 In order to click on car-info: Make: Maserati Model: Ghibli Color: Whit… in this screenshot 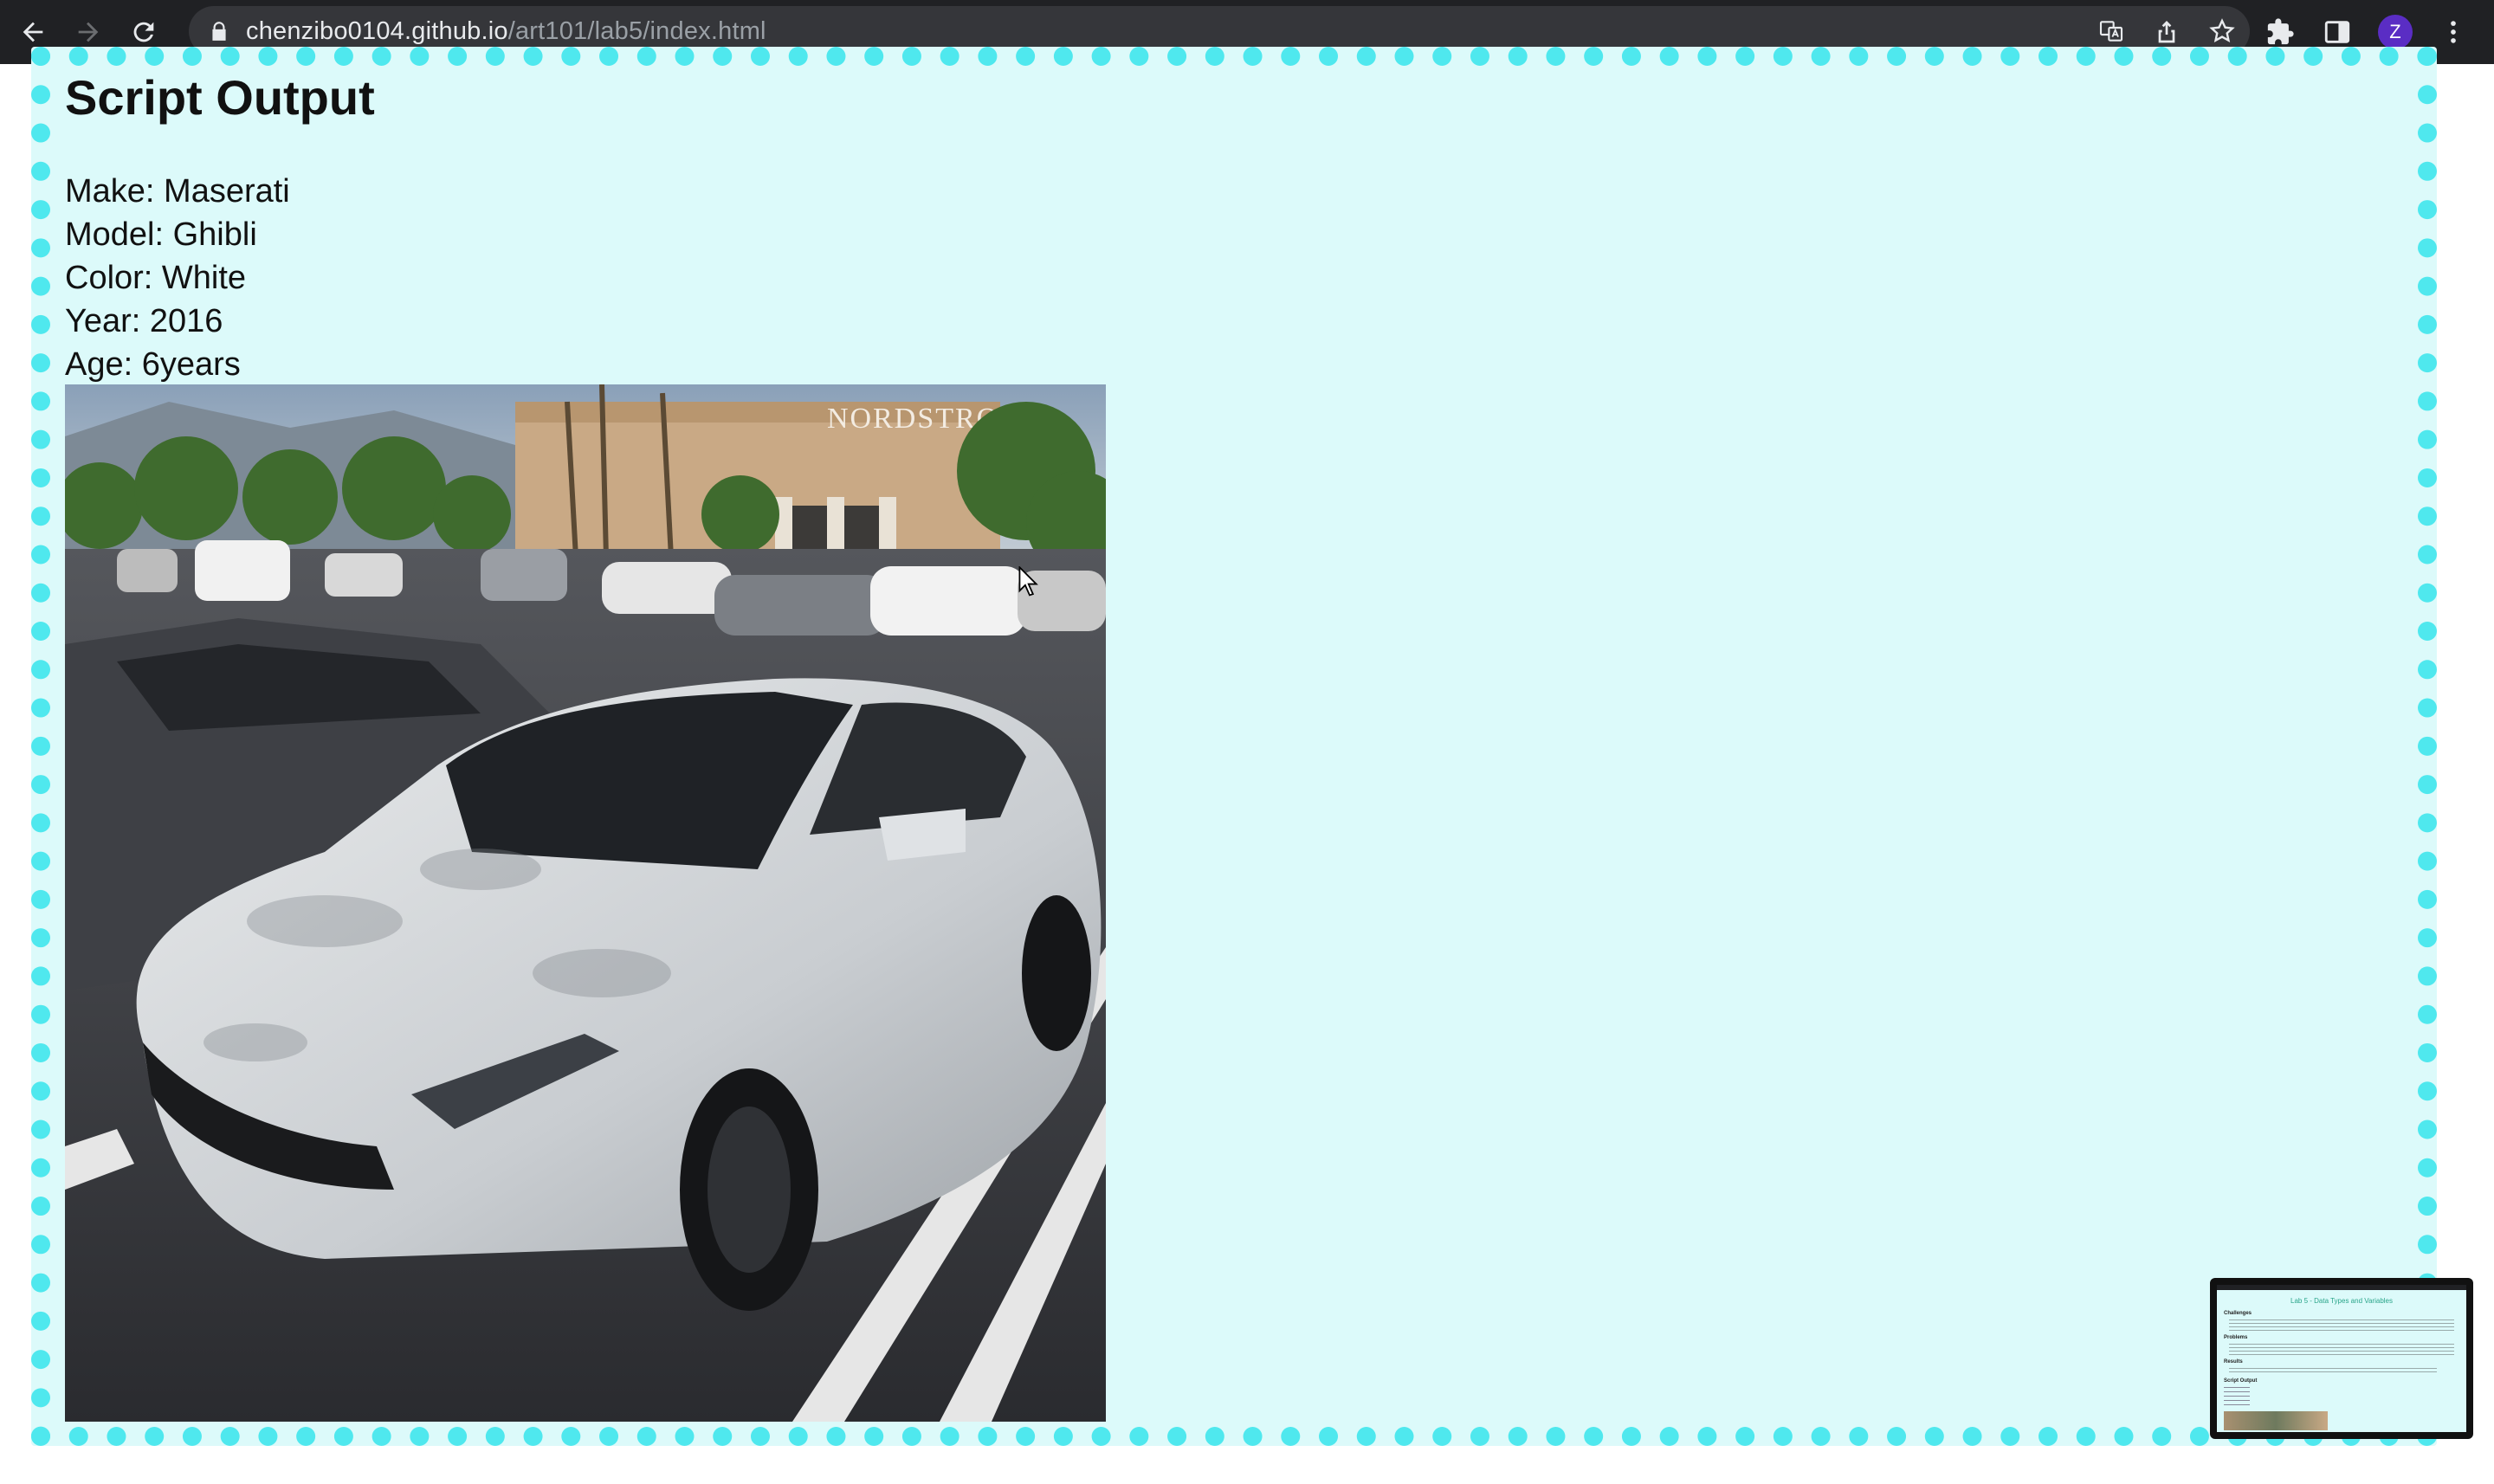, I will do `click(177, 278)`.